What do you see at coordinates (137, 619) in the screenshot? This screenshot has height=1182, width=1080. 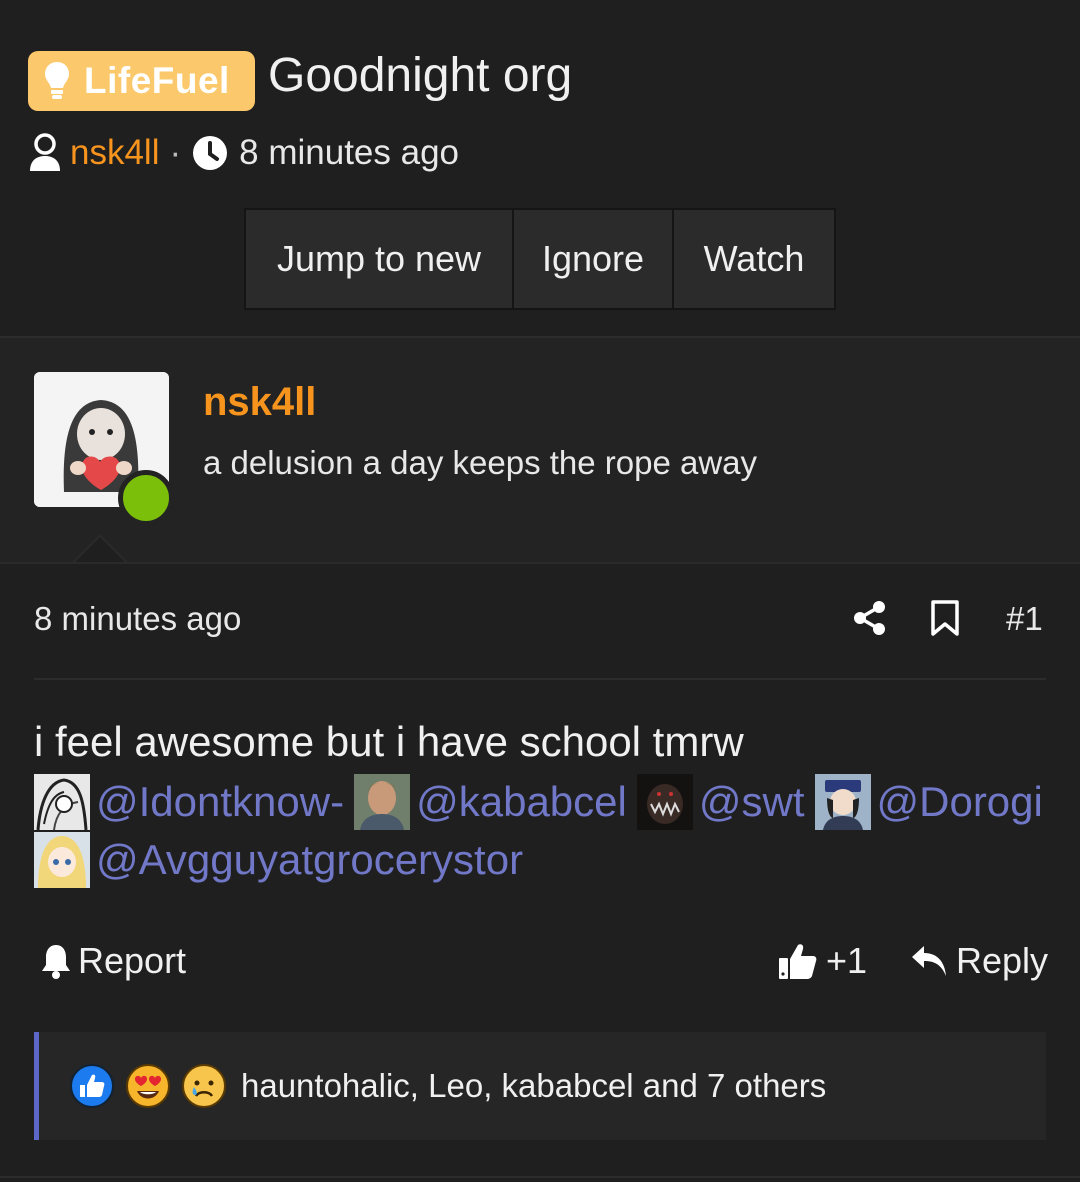 I see `post-time: 8 minutes ago` at bounding box center [137, 619].